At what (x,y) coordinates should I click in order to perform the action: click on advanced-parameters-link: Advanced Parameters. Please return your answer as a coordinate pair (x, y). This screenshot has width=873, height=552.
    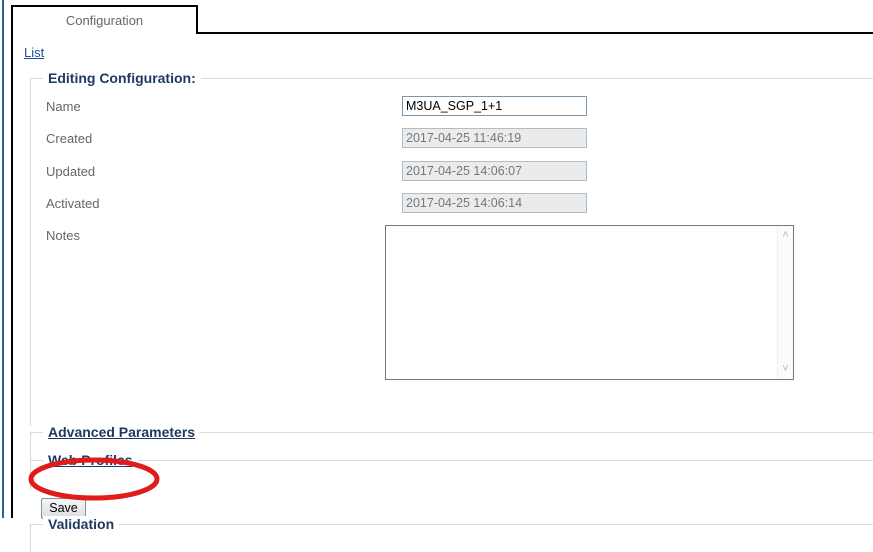
    Looking at the image, I should click on (121, 432).